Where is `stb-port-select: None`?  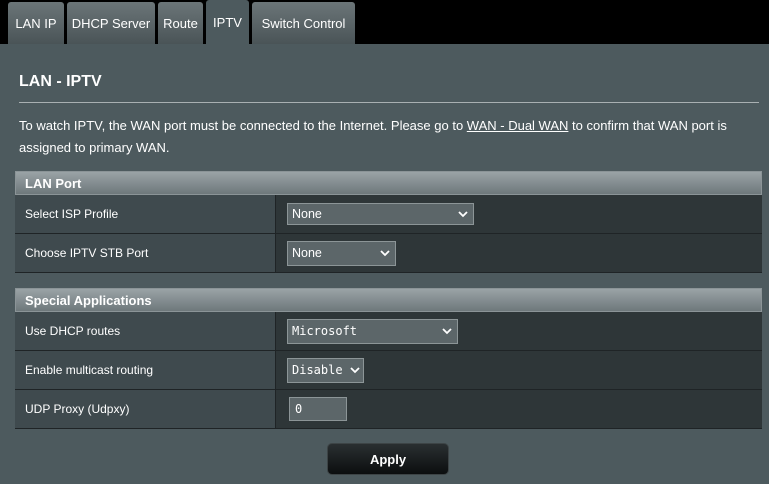 stb-port-select: None is located at coordinates (341, 253).